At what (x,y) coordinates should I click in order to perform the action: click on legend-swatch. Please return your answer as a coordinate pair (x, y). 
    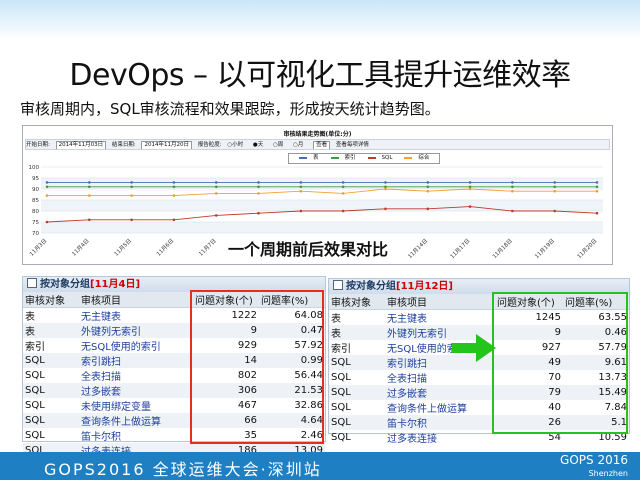
    Looking at the image, I should click on (371, 157).